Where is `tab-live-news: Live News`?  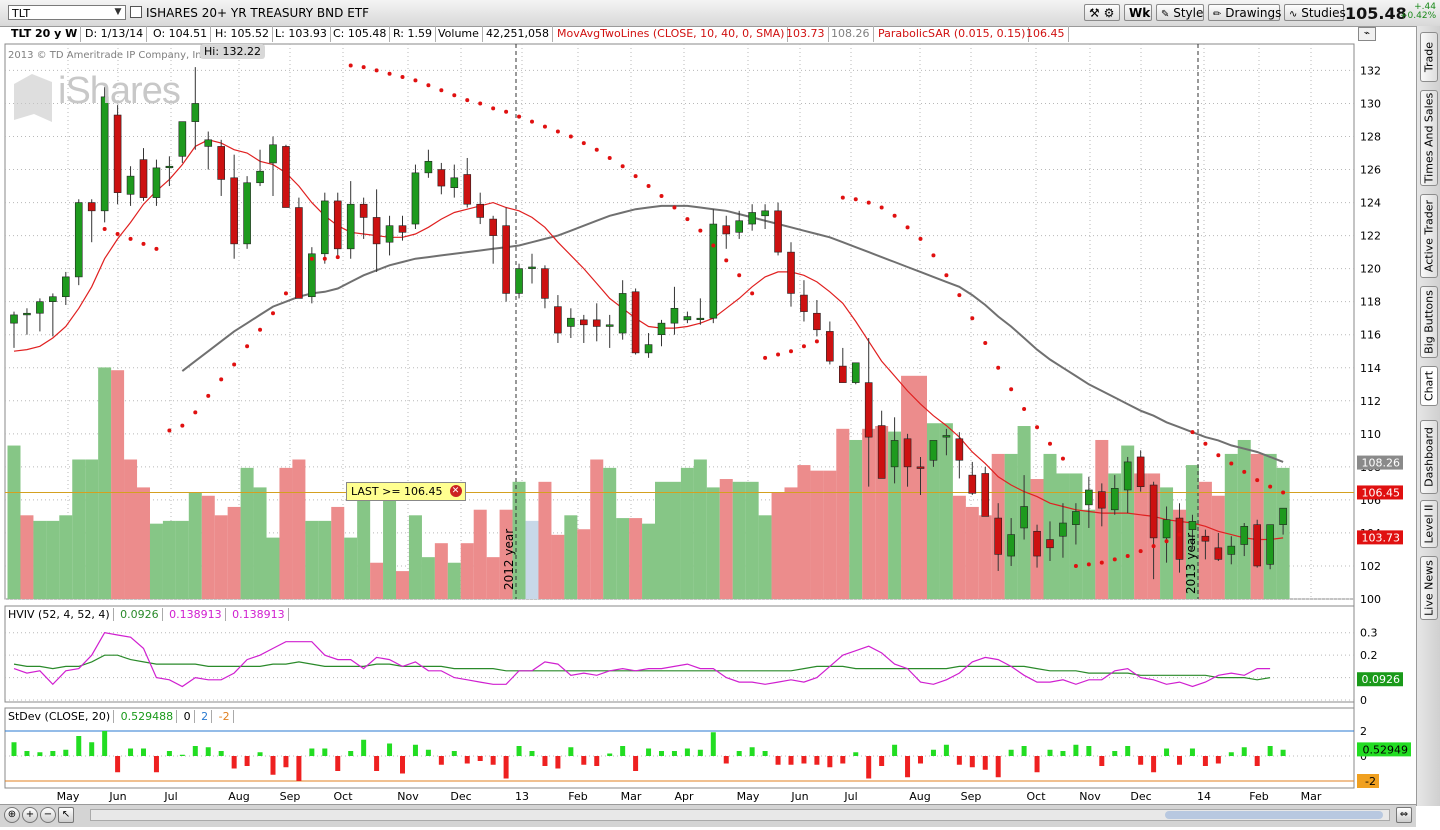 tab-live-news: Live News is located at coordinates (1429, 588).